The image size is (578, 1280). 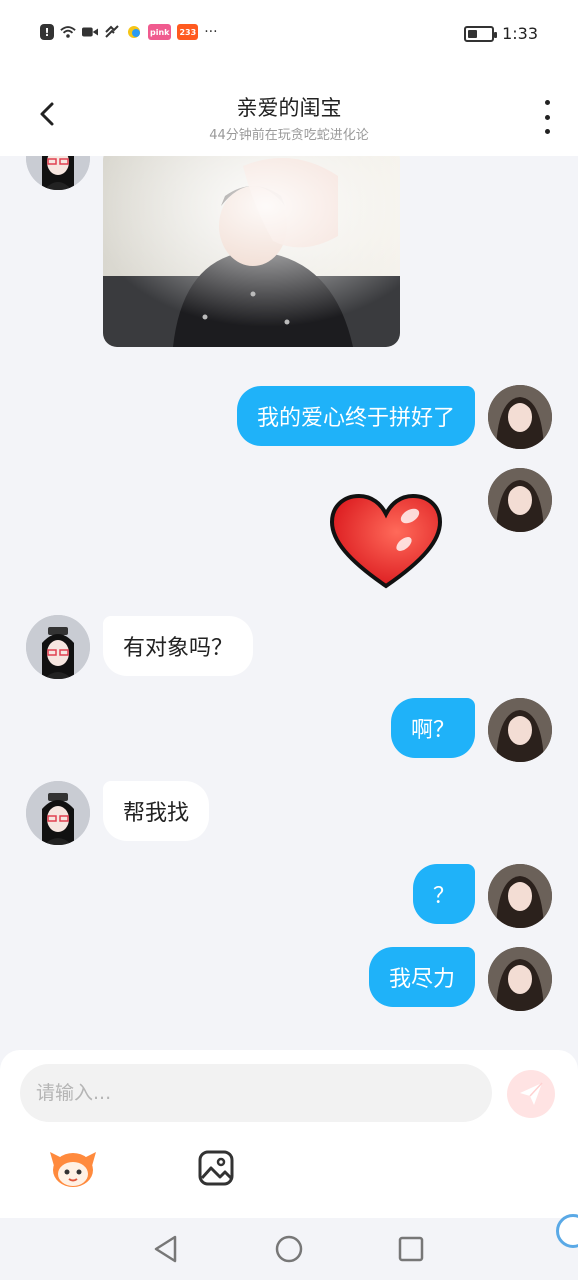 I want to click on status-icons-right: 1:33, so click(x=501, y=33).